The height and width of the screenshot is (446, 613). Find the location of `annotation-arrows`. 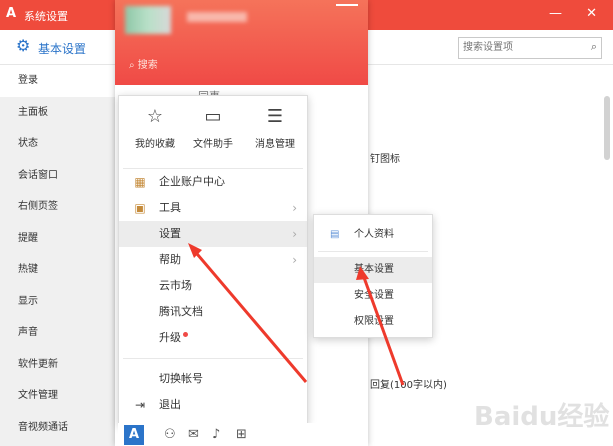

annotation-arrows is located at coordinates (296, 314).